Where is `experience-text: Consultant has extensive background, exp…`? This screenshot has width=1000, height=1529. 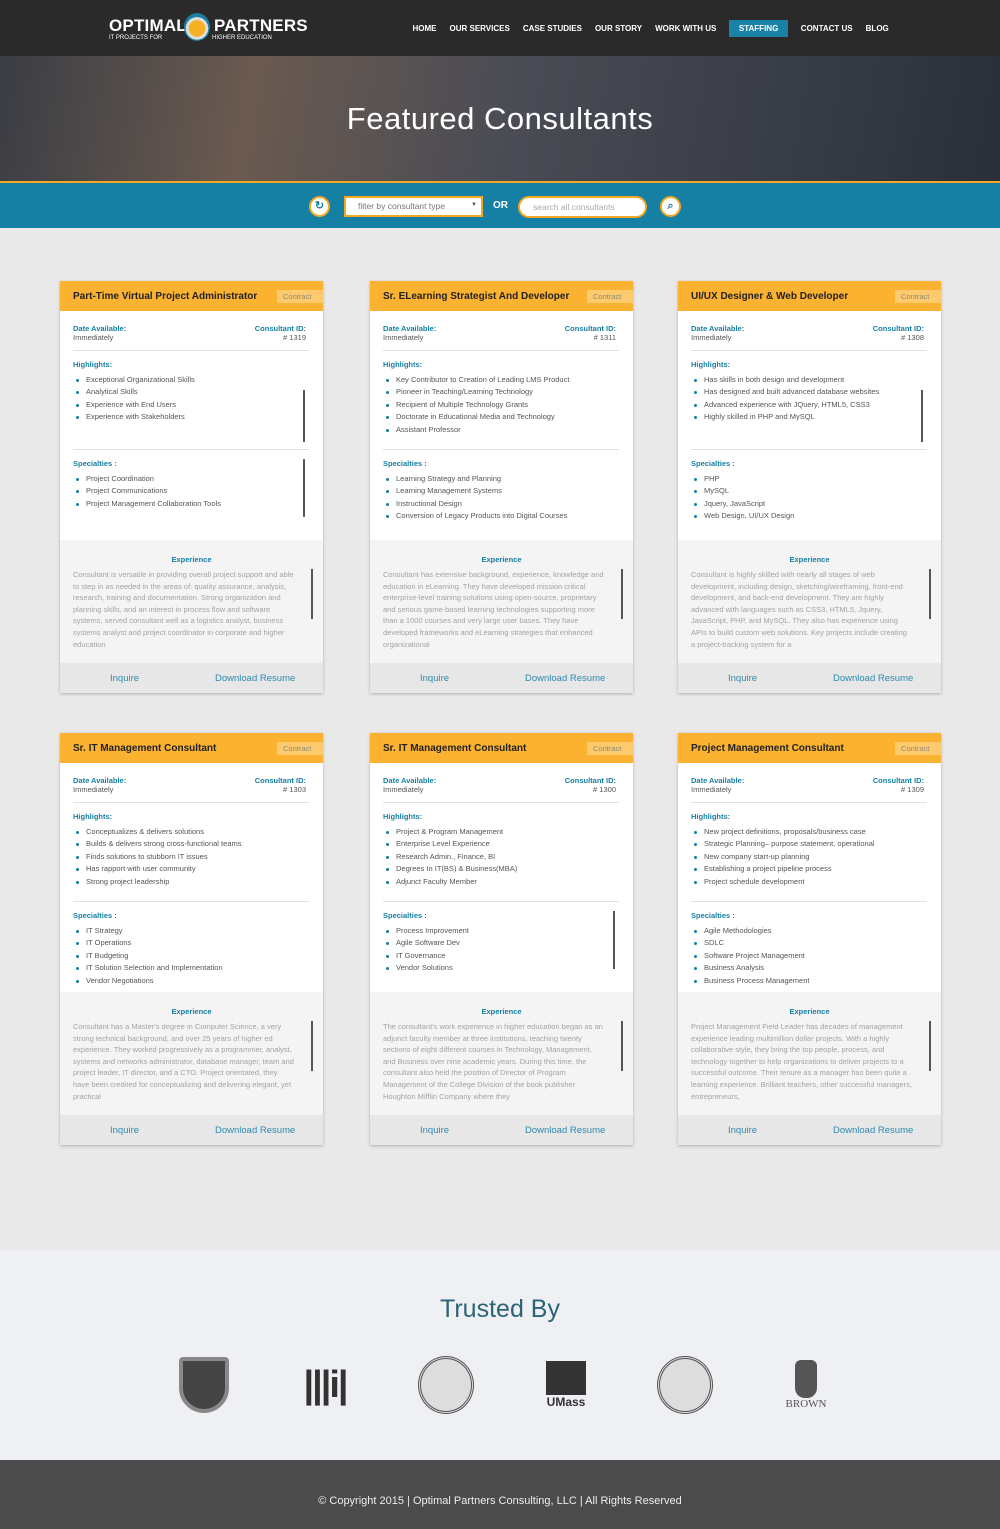
experience-text: Consultant has extensive background, exp… is located at coordinates (493, 609).